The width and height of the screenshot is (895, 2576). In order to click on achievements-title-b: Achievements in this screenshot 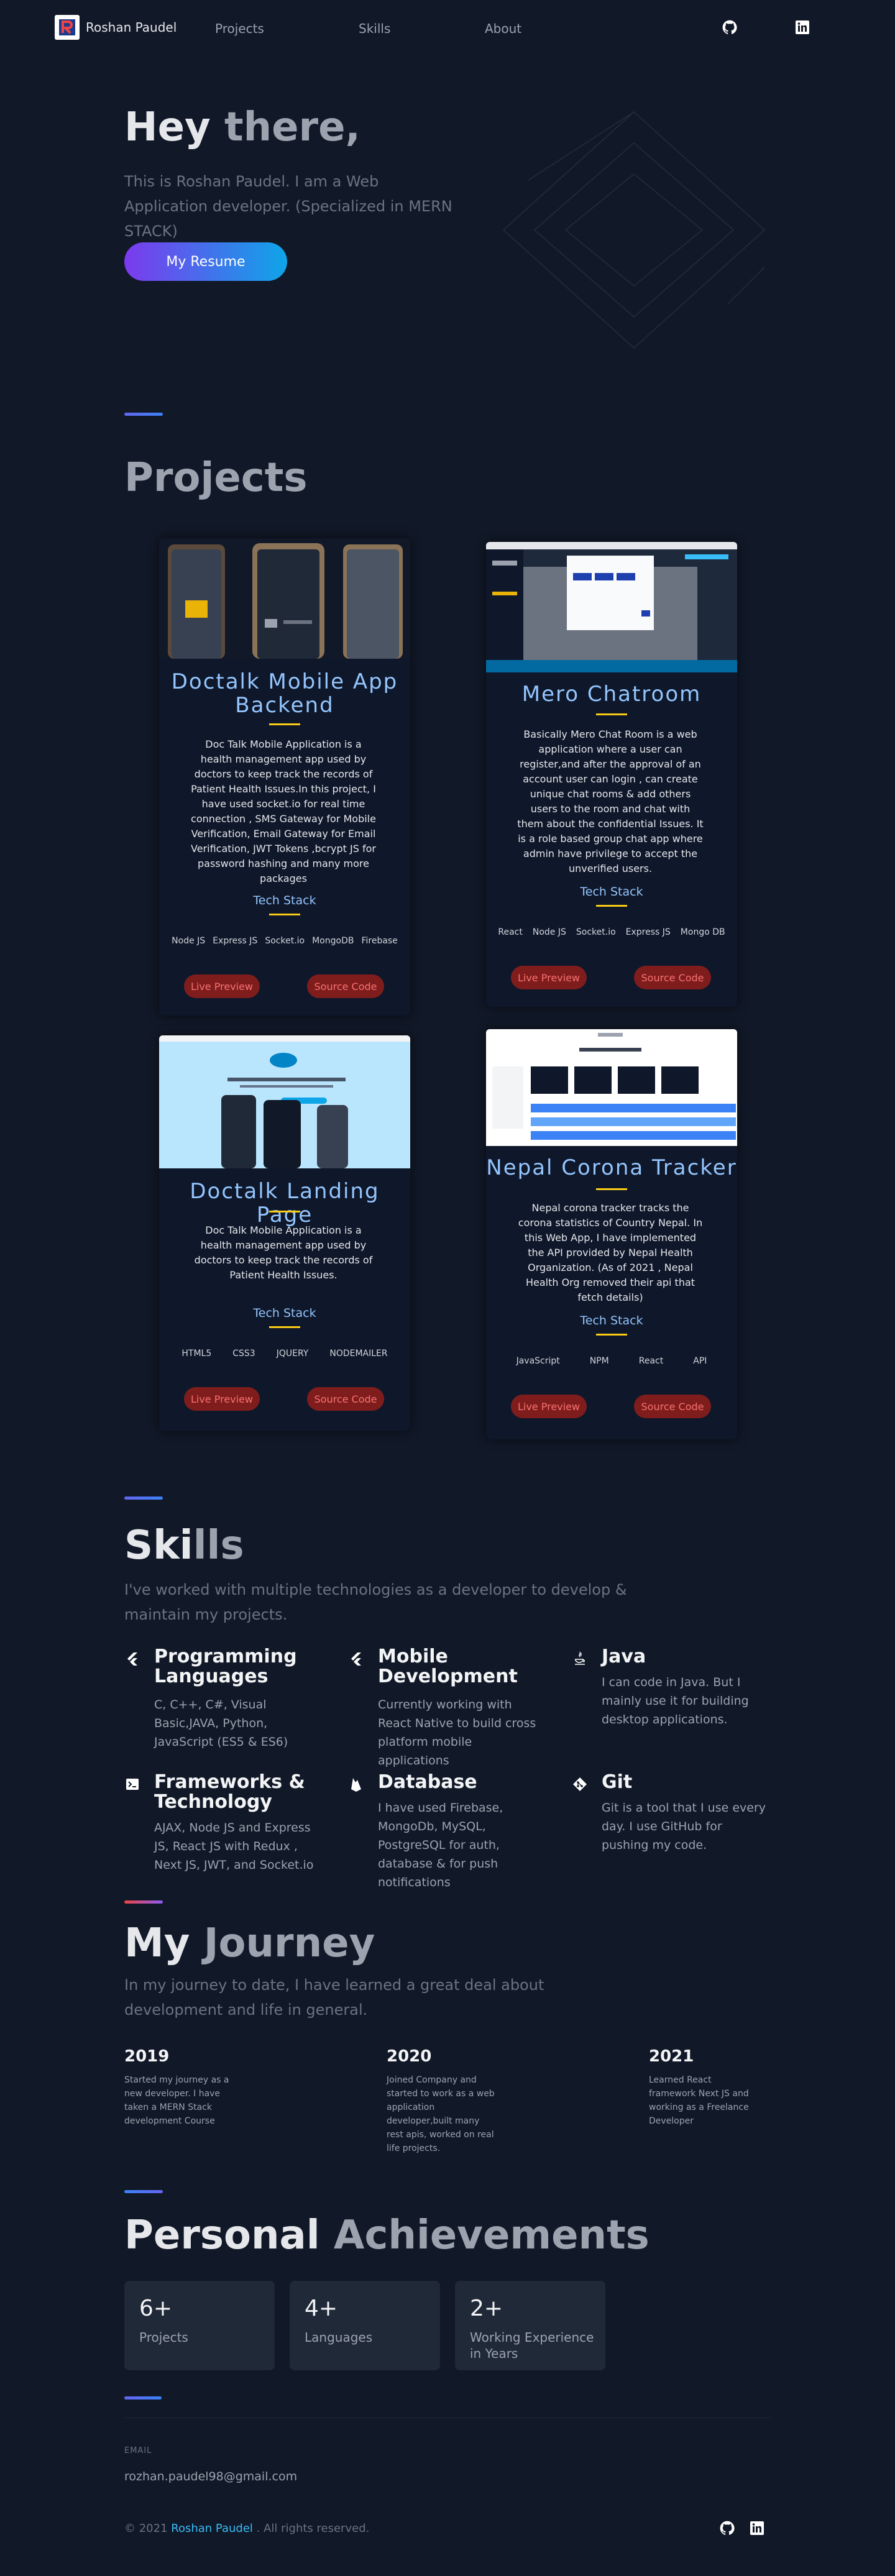, I will do `click(491, 2235)`.